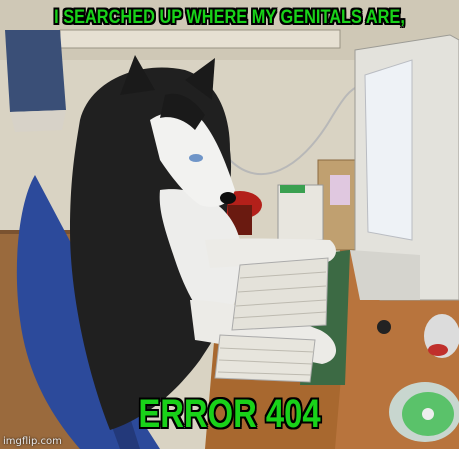 This screenshot has height=449, width=459. What do you see at coordinates (229, 414) in the screenshot?
I see `bottom-caption: ERROR 404` at bounding box center [229, 414].